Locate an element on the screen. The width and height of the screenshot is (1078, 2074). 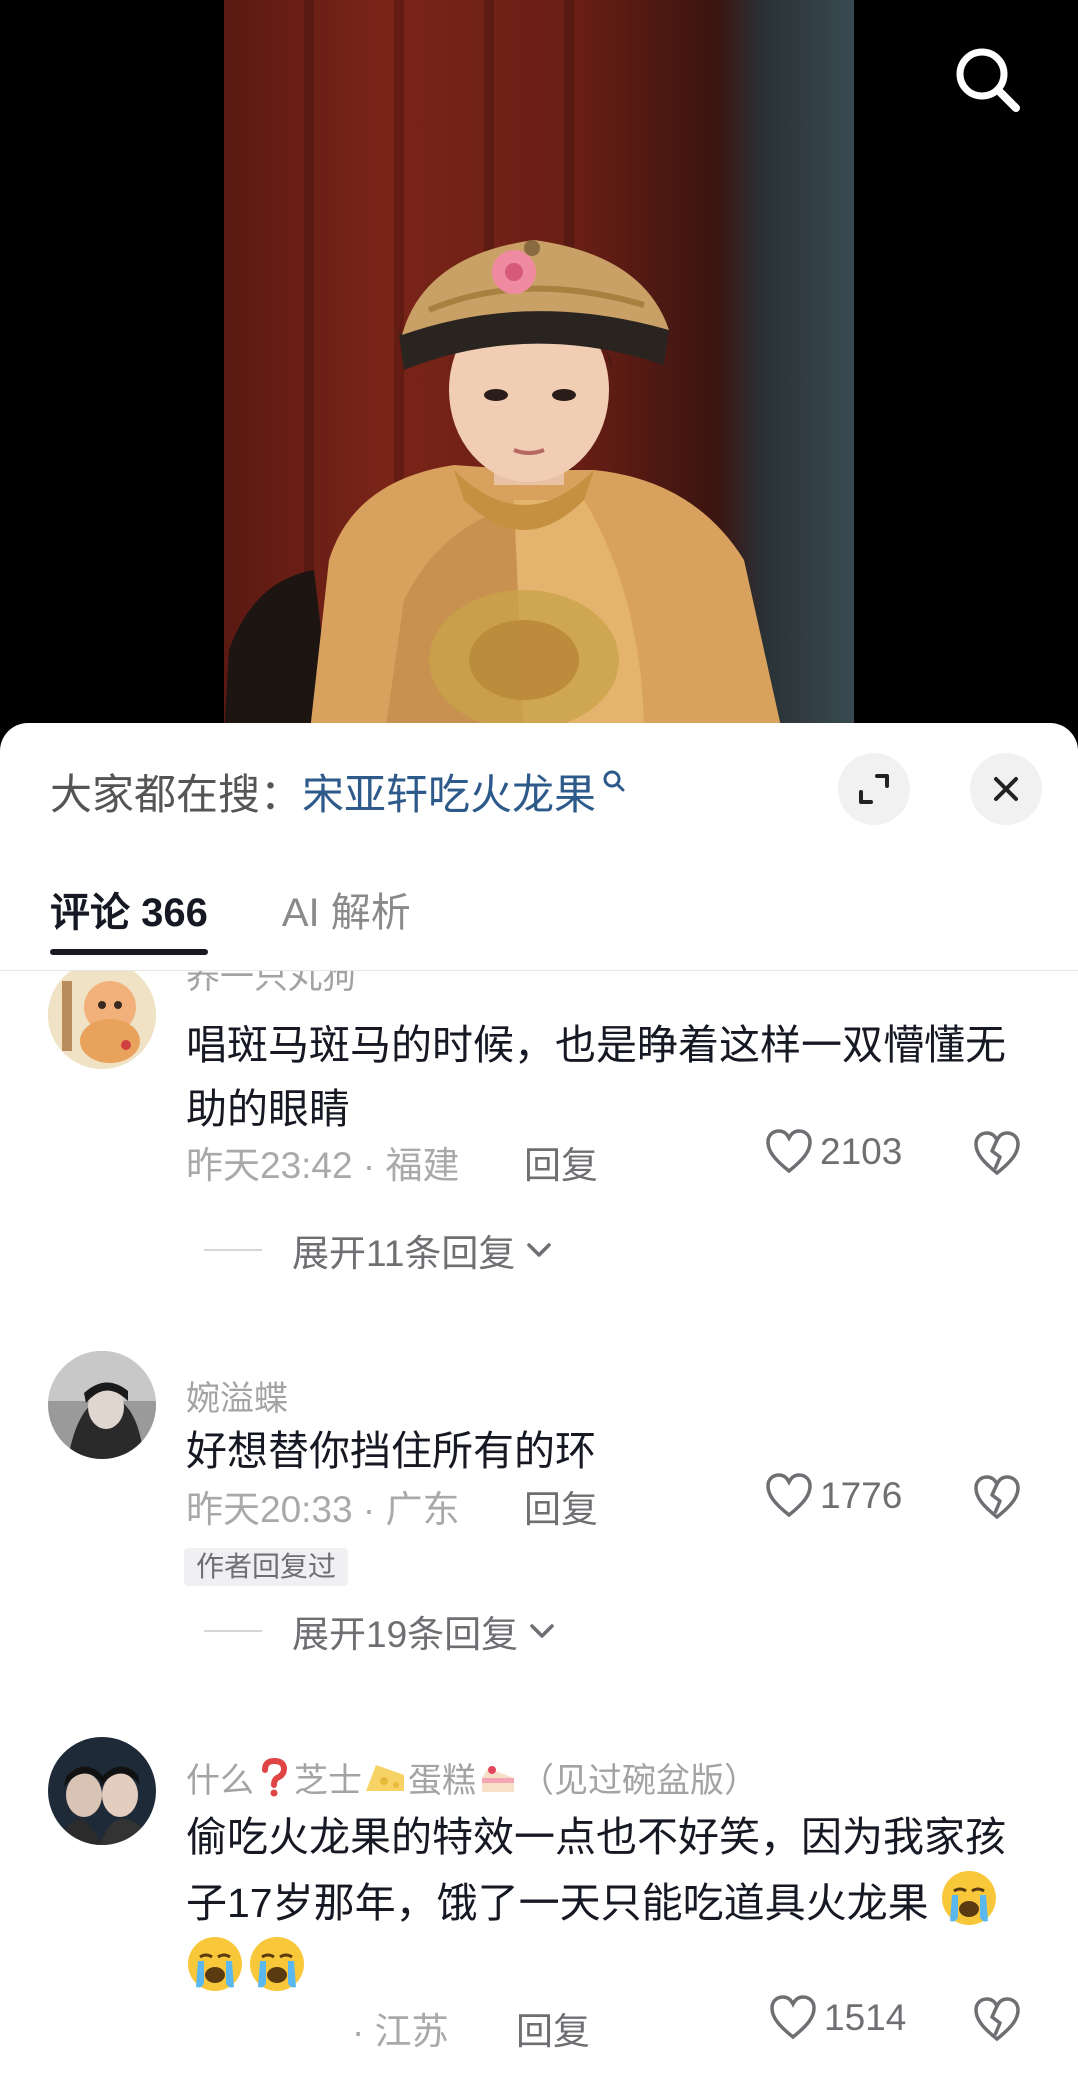
expand-icon is located at coordinates (874, 789).